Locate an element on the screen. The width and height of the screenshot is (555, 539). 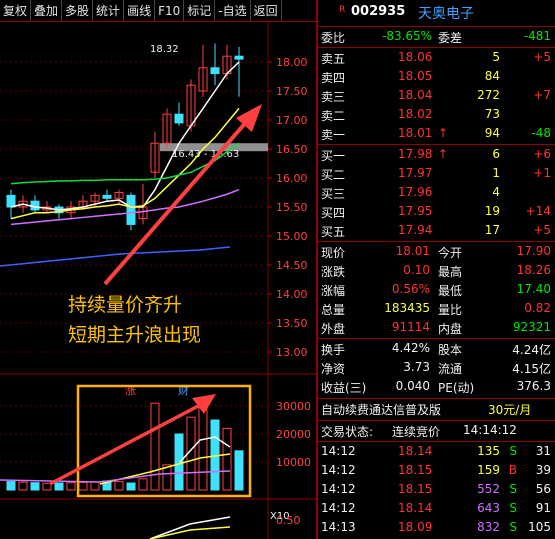
weibi-value: -83.65% is located at coordinates (407, 36).